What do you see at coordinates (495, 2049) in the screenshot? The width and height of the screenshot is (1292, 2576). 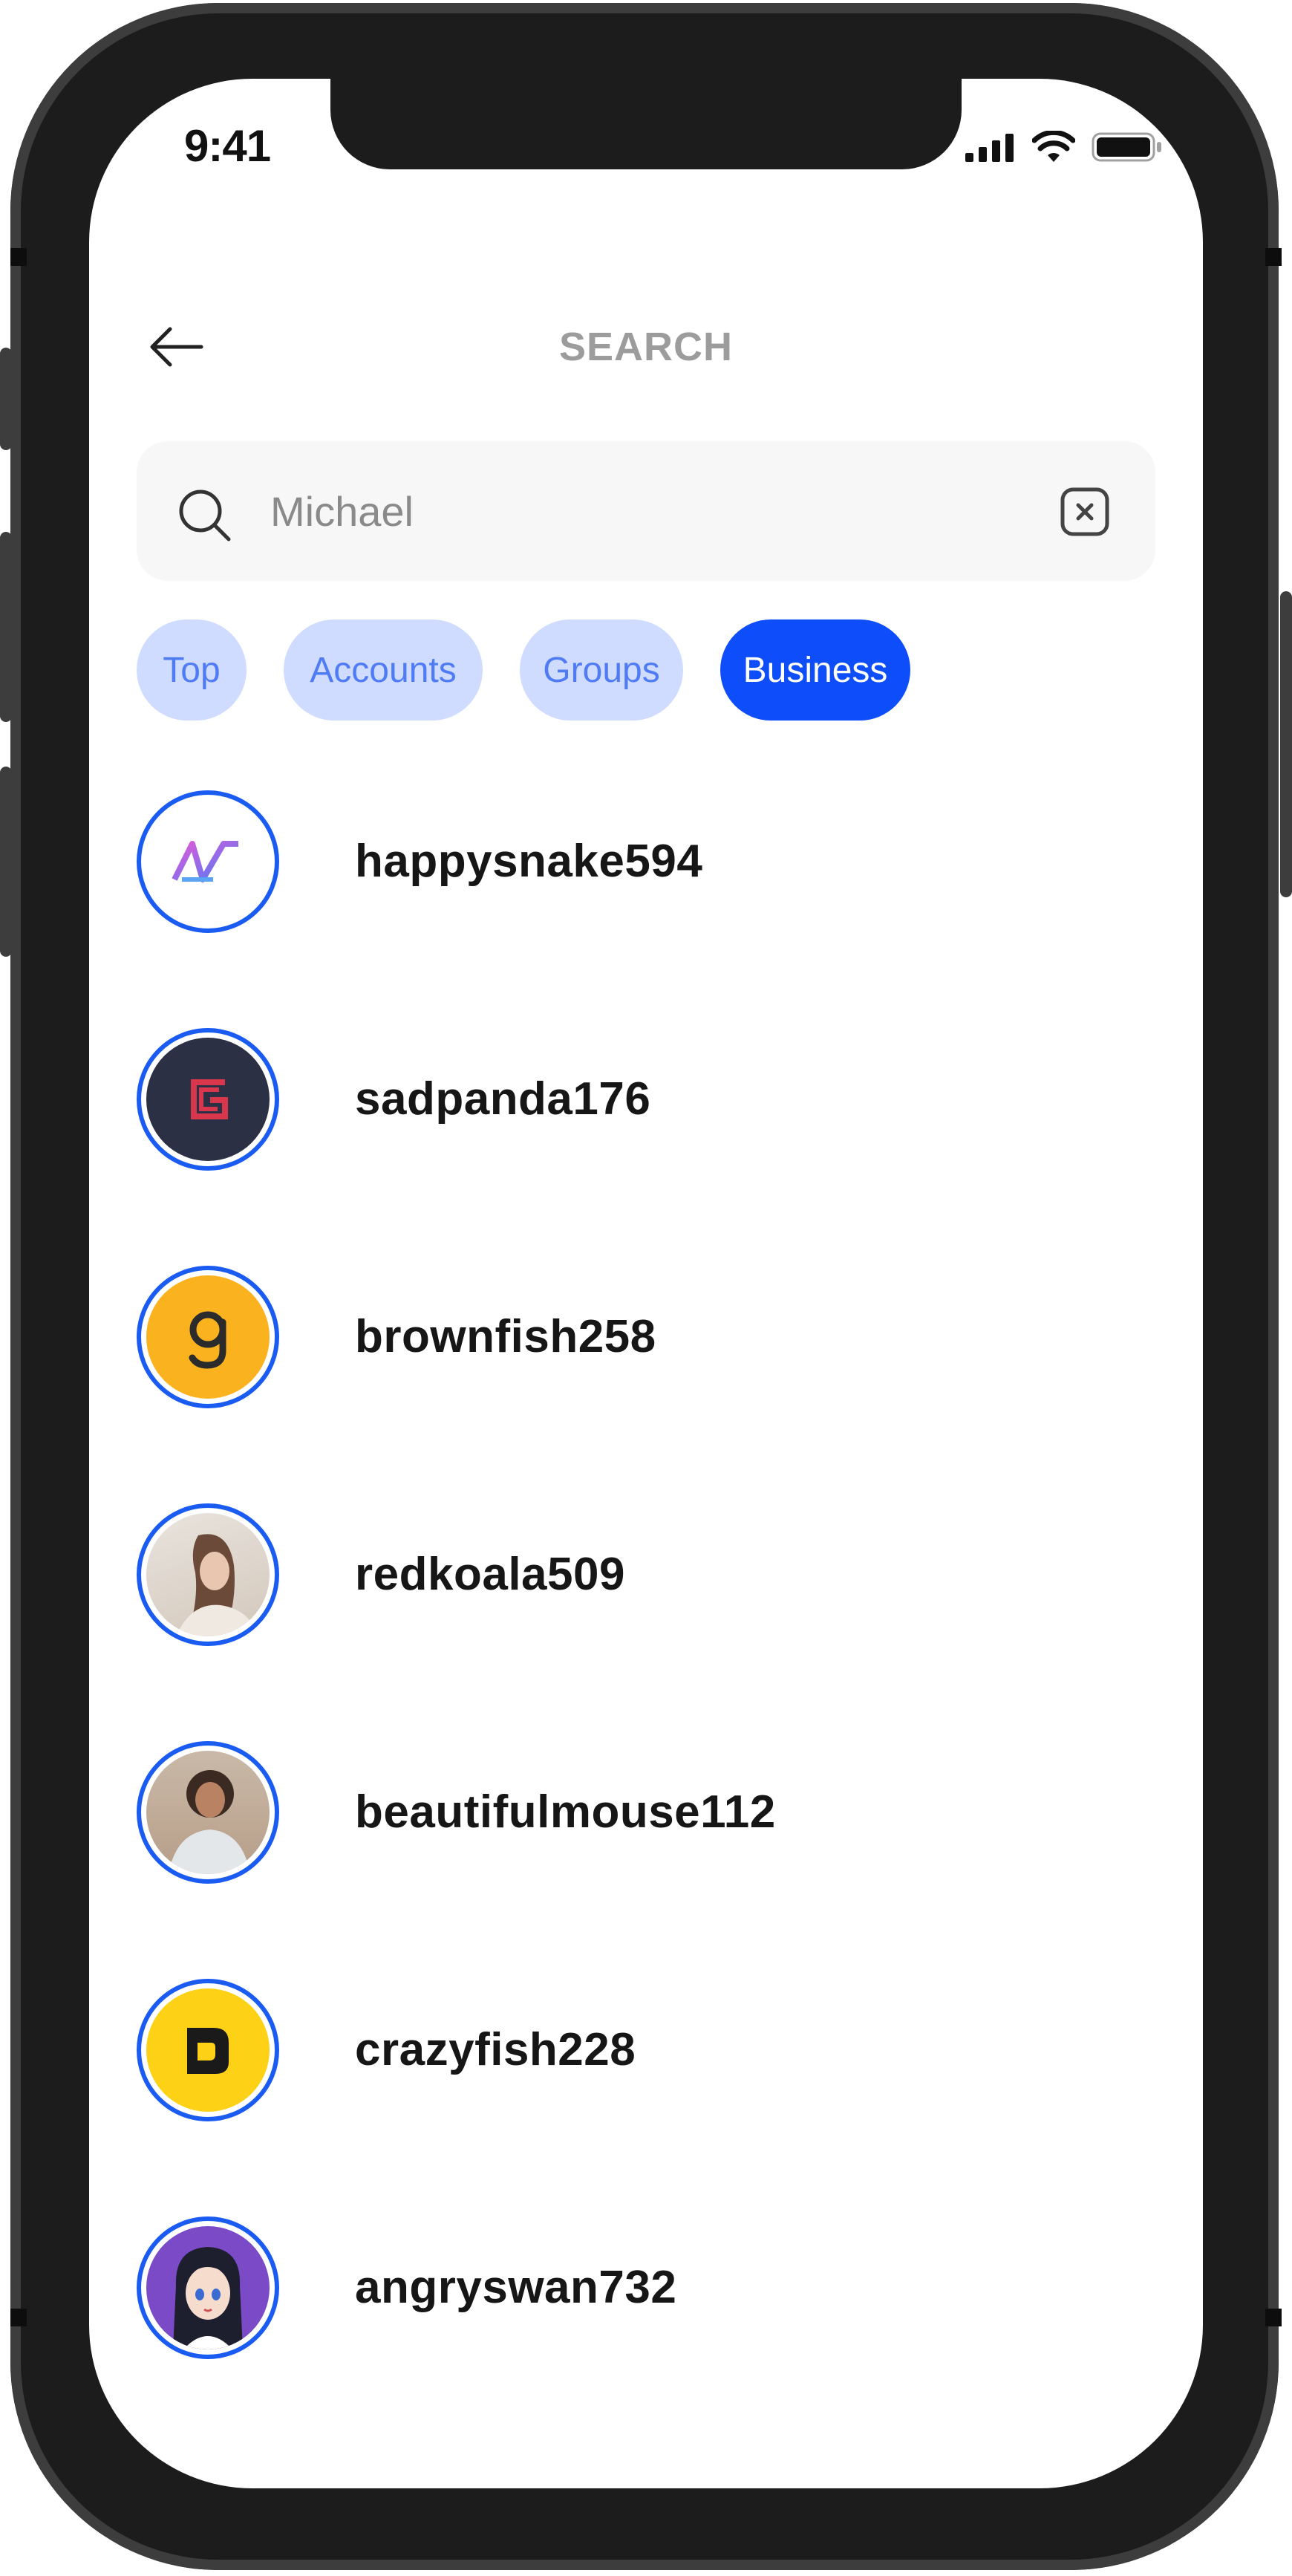 I see `username: crazyfish228` at bounding box center [495, 2049].